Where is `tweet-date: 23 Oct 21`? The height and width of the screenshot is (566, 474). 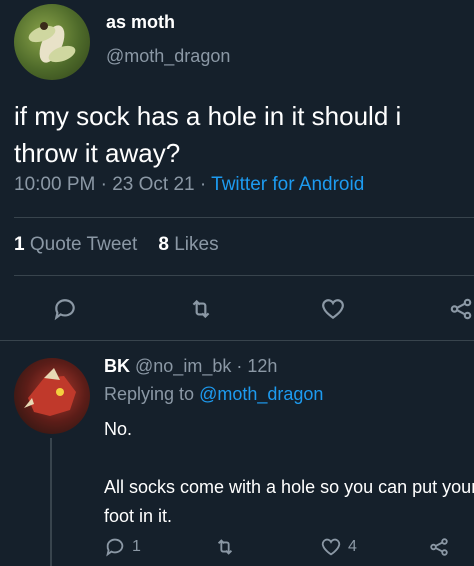 tweet-date: 23 Oct 21 is located at coordinates (153, 184).